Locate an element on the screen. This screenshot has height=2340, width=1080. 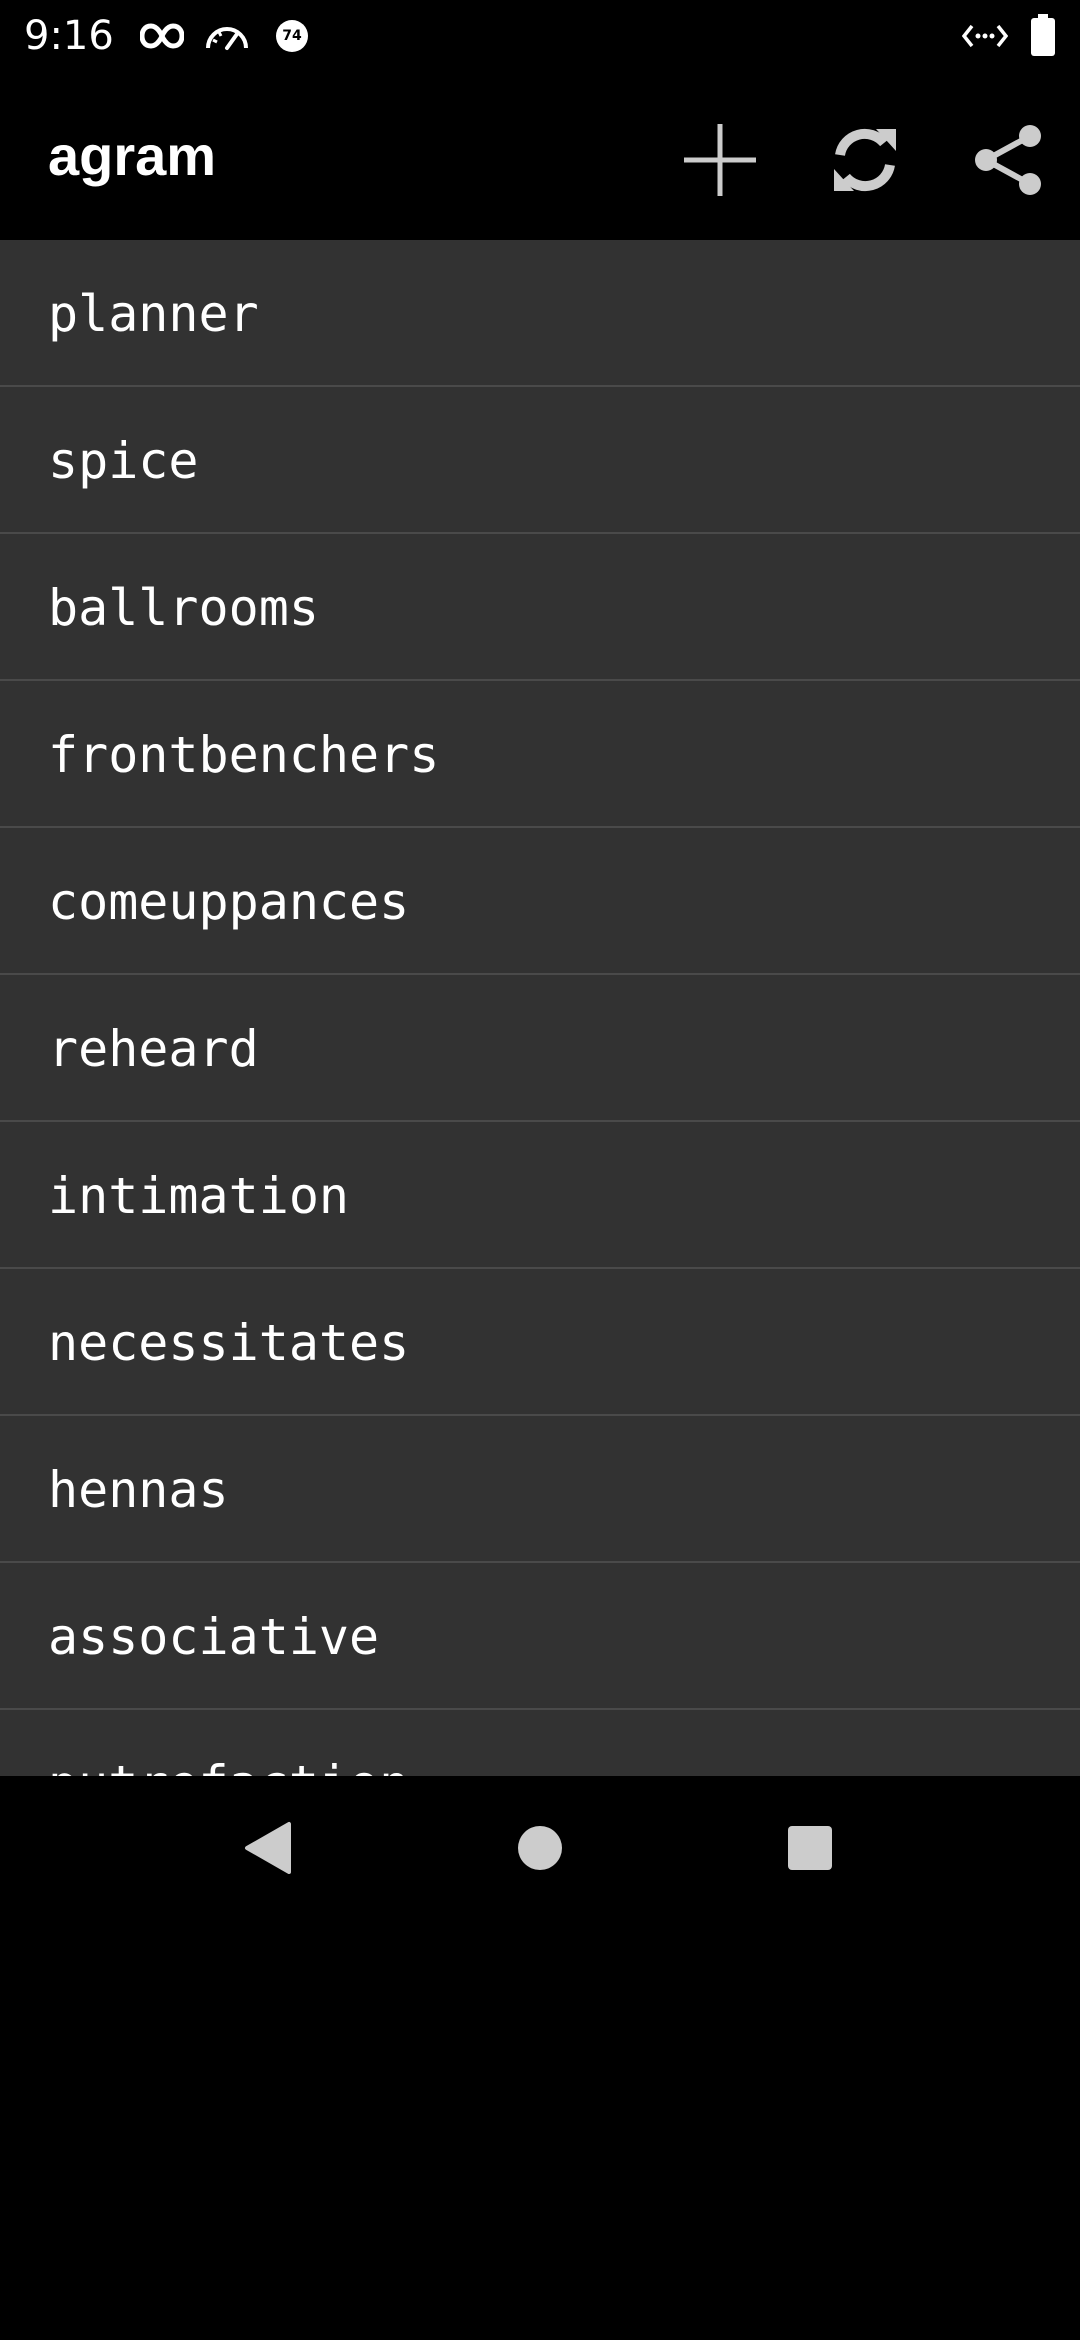
list-item-label: comeuppances is located at coordinates (229, 902).